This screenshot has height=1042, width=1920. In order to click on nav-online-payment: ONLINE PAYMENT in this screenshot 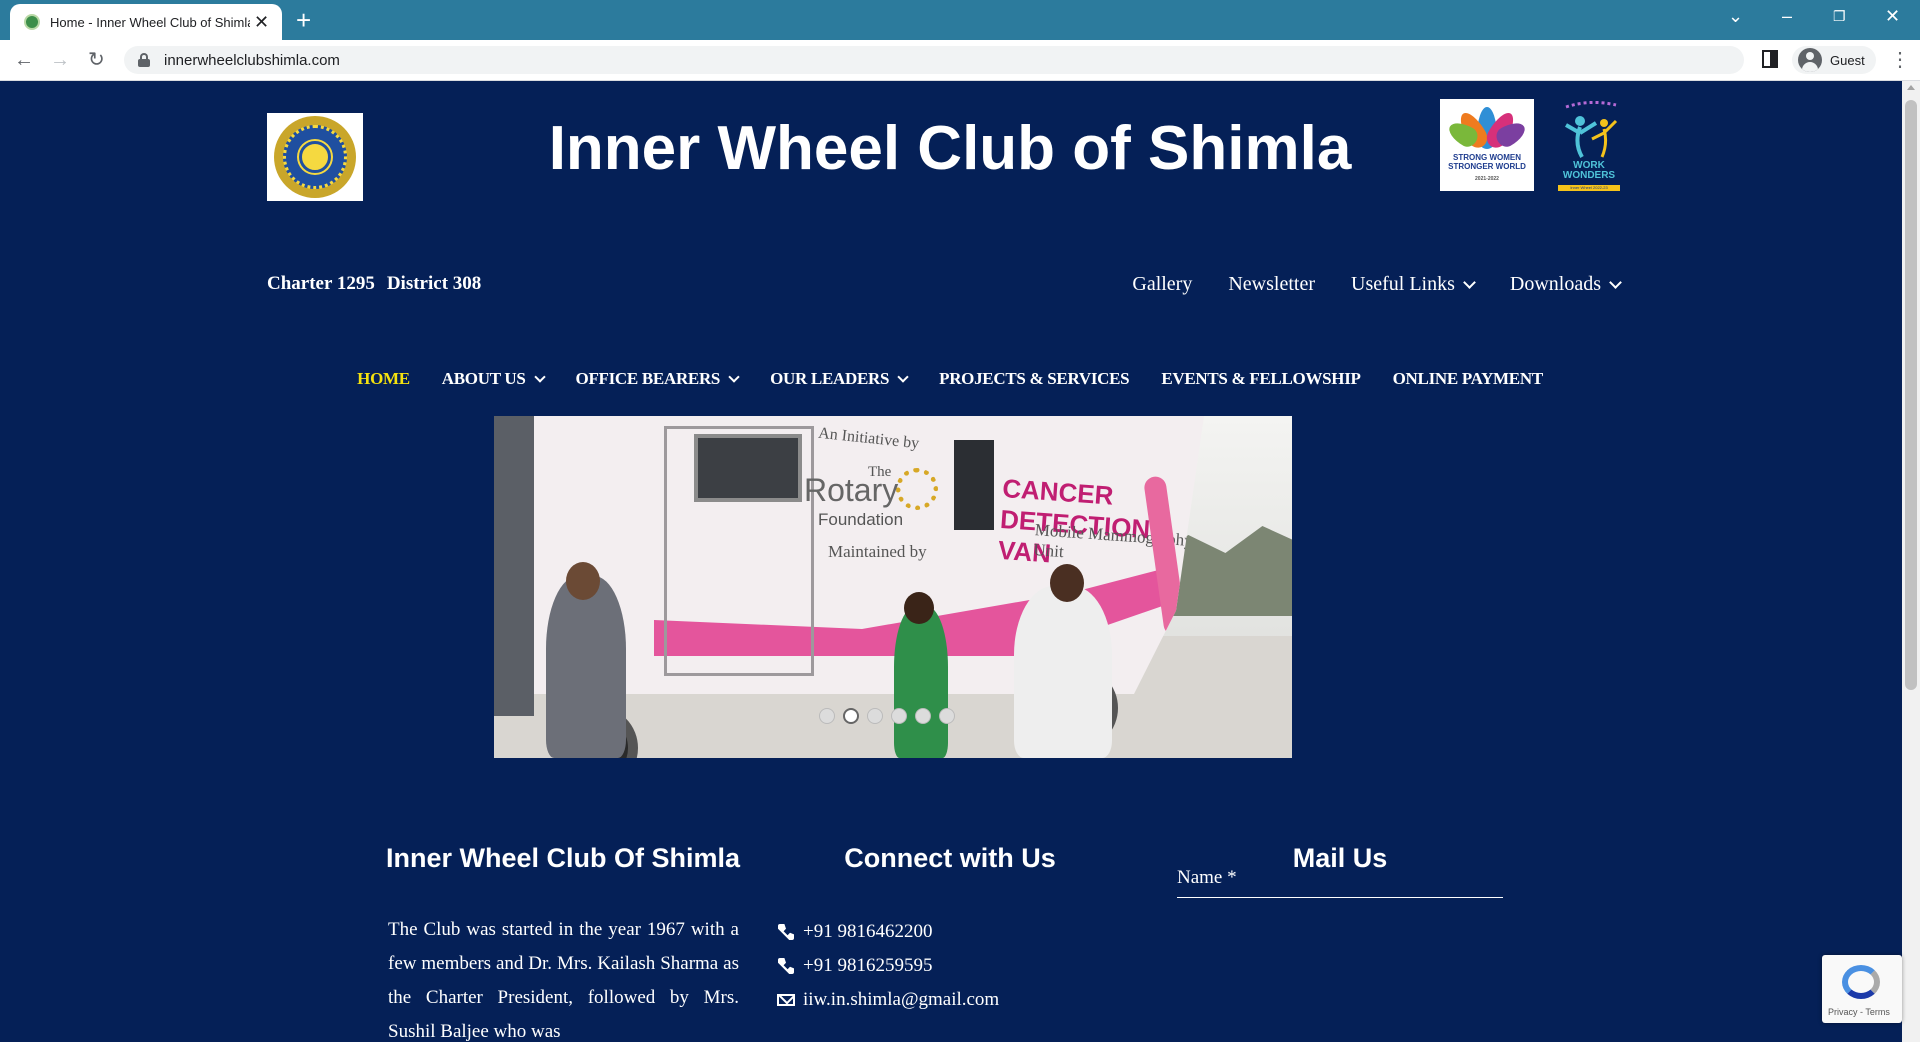, I will do `click(1468, 379)`.